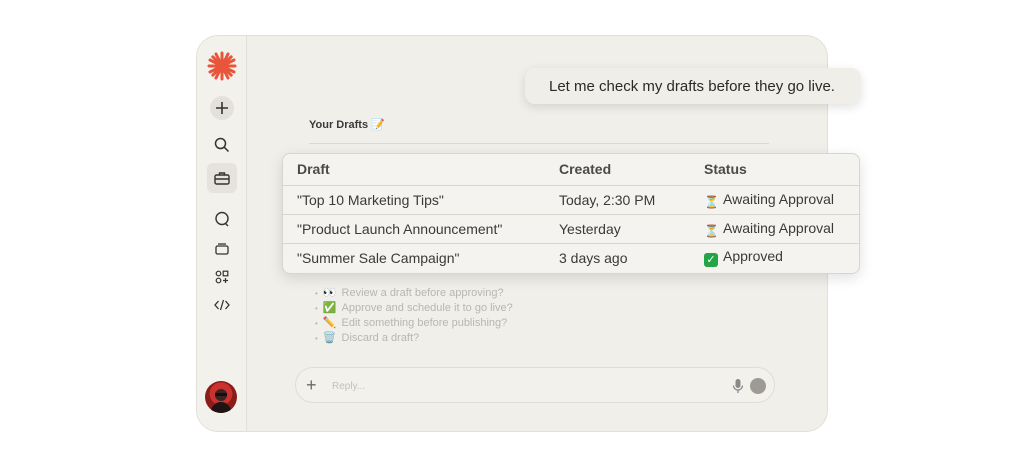 This screenshot has height=467, width=1024. I want to click on column-header-status: Status, so click(725, 169).